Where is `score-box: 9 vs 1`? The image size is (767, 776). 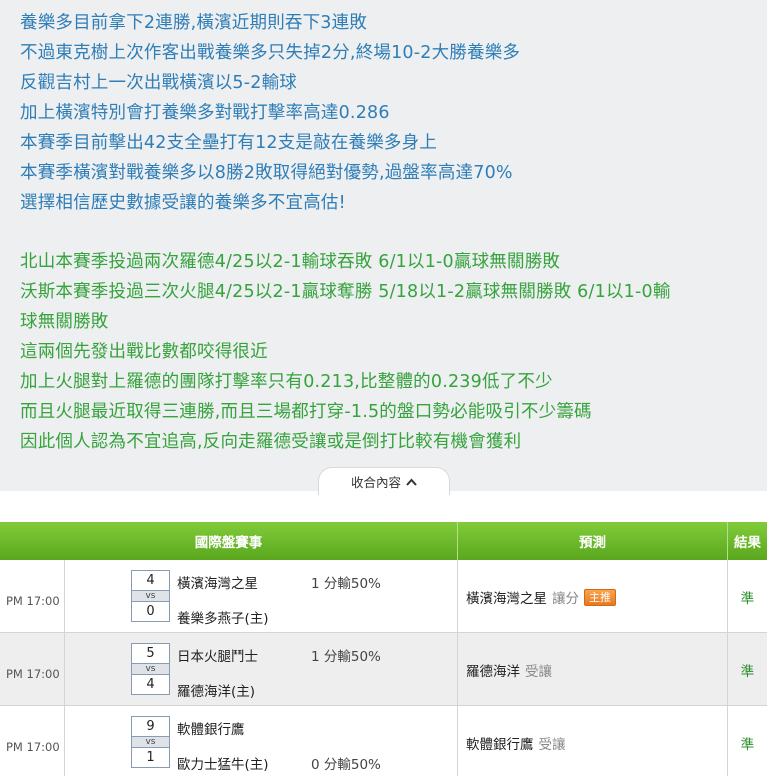 score-box: 9 vs 1 is located at coordinates (150, 742).